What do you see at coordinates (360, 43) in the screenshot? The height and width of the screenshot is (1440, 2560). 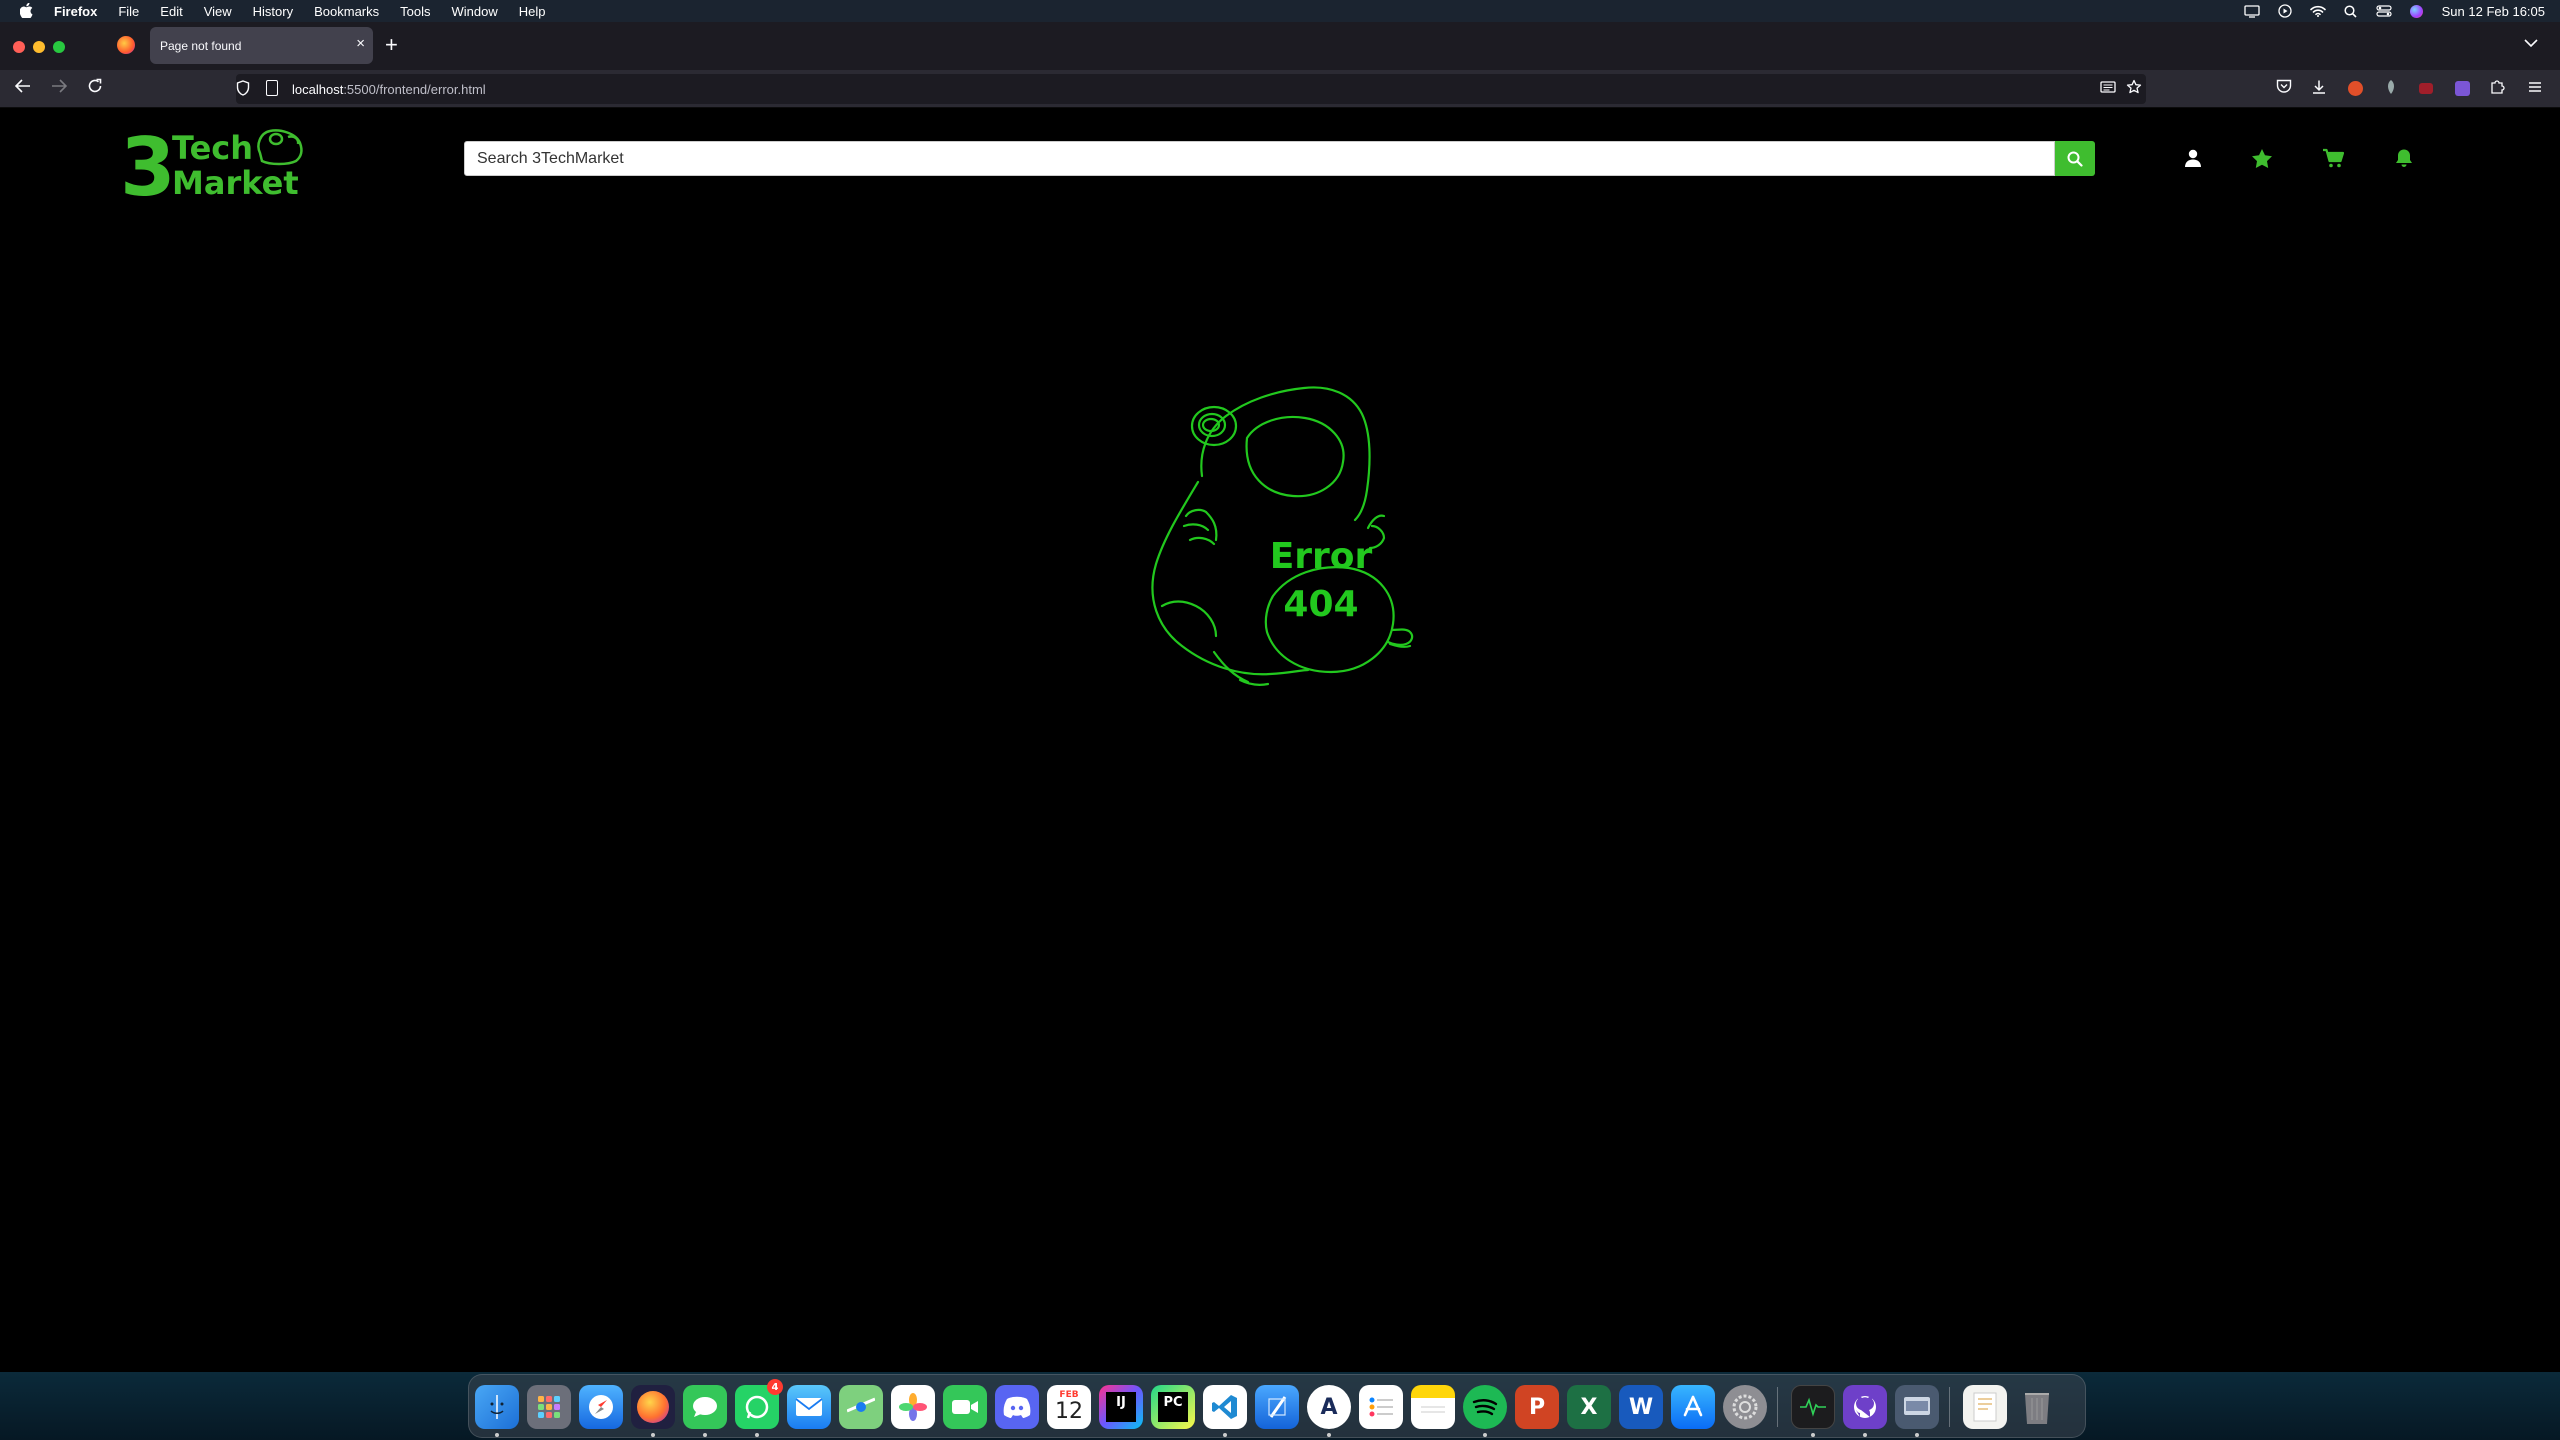 I see `tab-close-icon: ×` at bounding box center [360, 43].